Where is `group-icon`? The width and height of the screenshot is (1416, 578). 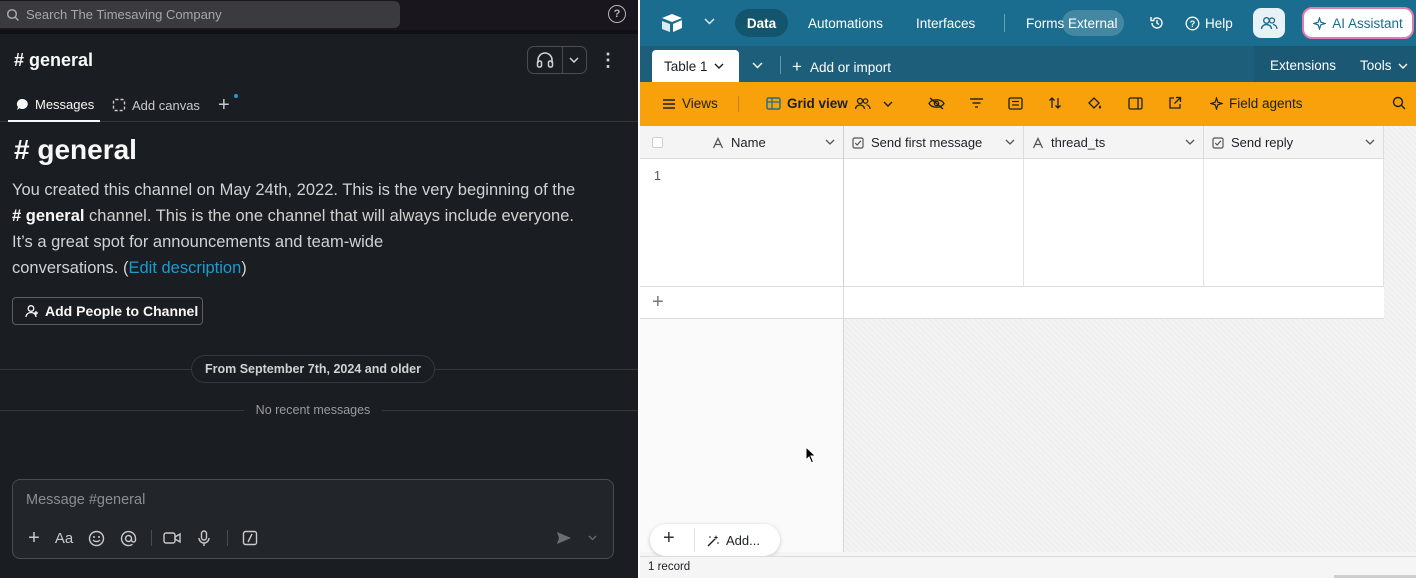 group-icon is located at coordinates (1015, 103).